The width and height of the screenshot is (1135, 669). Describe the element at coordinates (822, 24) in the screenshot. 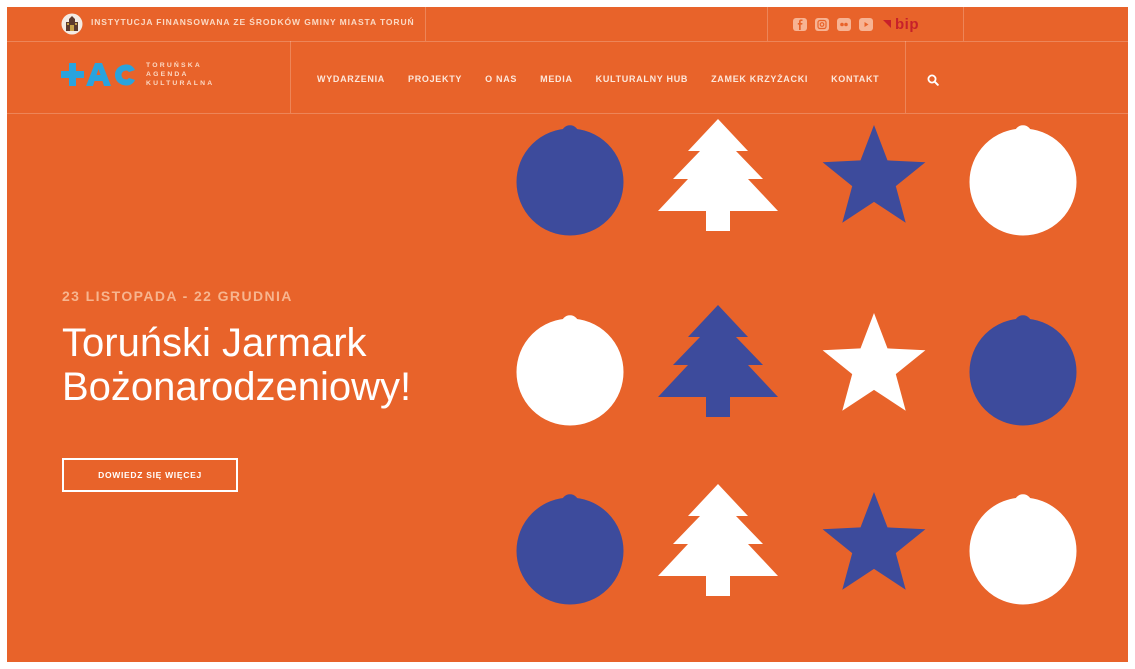

I see `instagram-icon` at that location.